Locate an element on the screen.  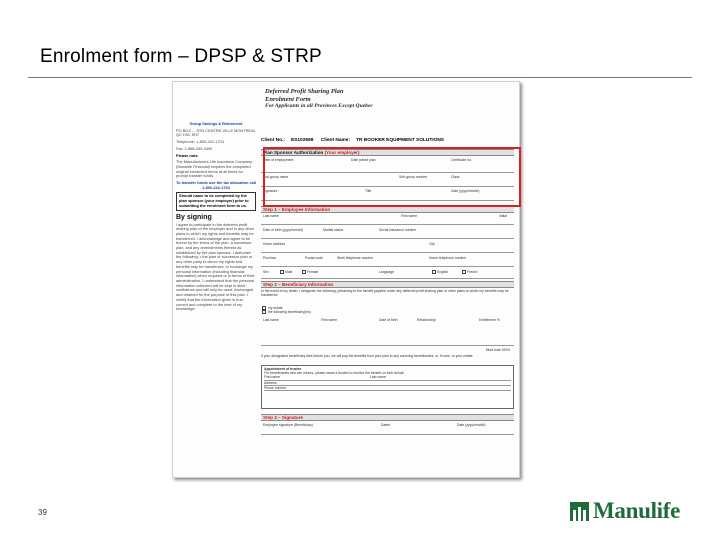
client-name-label: Client Name: is located at coordinates (335, 140).